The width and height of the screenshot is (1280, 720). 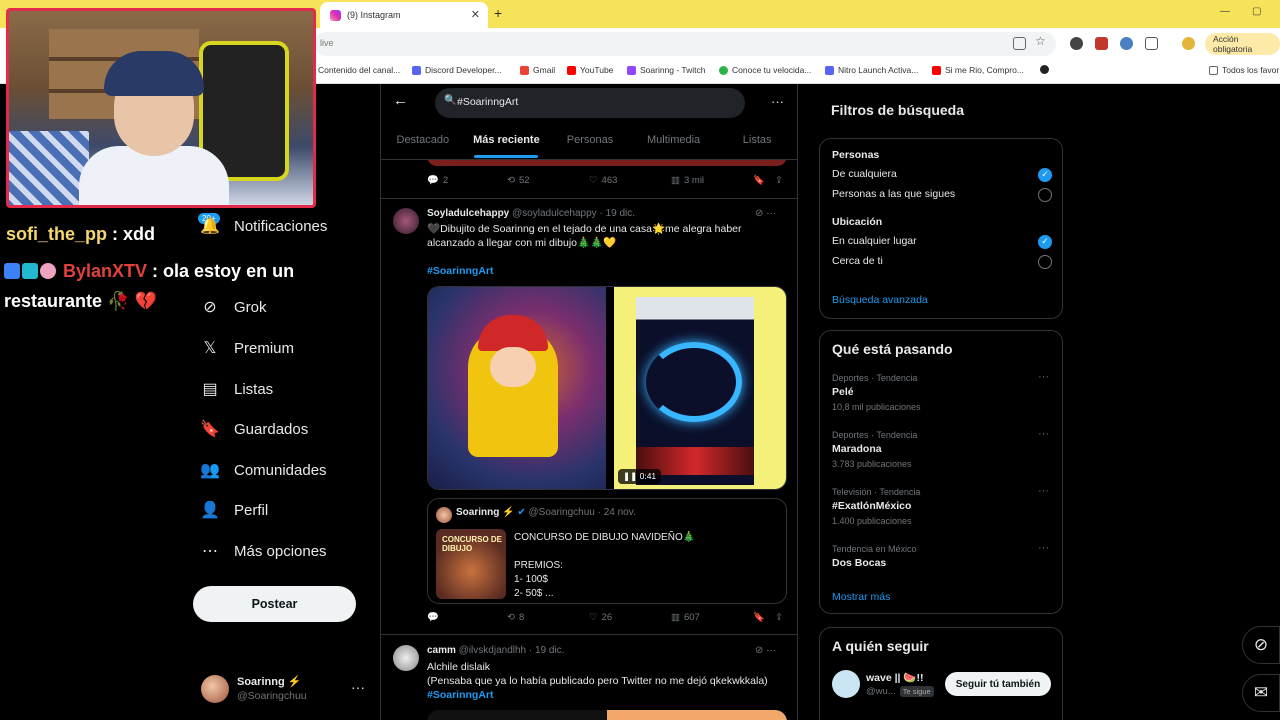 What do you see at coordinates (263, 226) in the screenshot?
I see `nav-notifications: 🔔 Notificaciones` at bounding box center [263, 226].